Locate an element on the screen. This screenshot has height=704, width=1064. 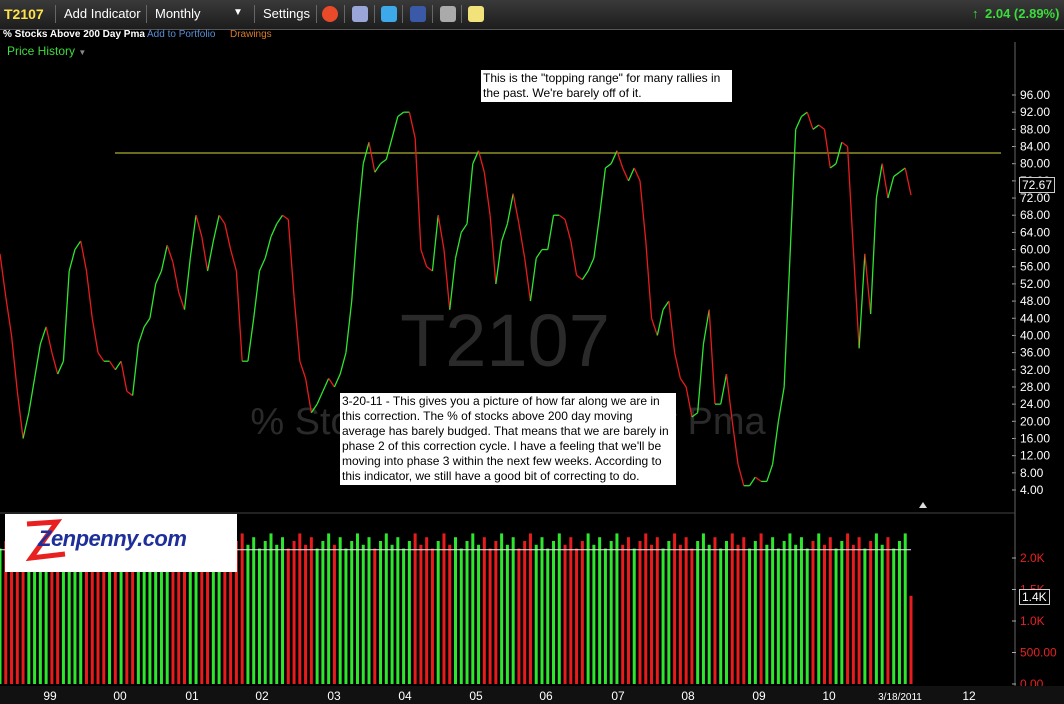
last-volume-tag: 1.4K is located at coordinates (1034, 597).